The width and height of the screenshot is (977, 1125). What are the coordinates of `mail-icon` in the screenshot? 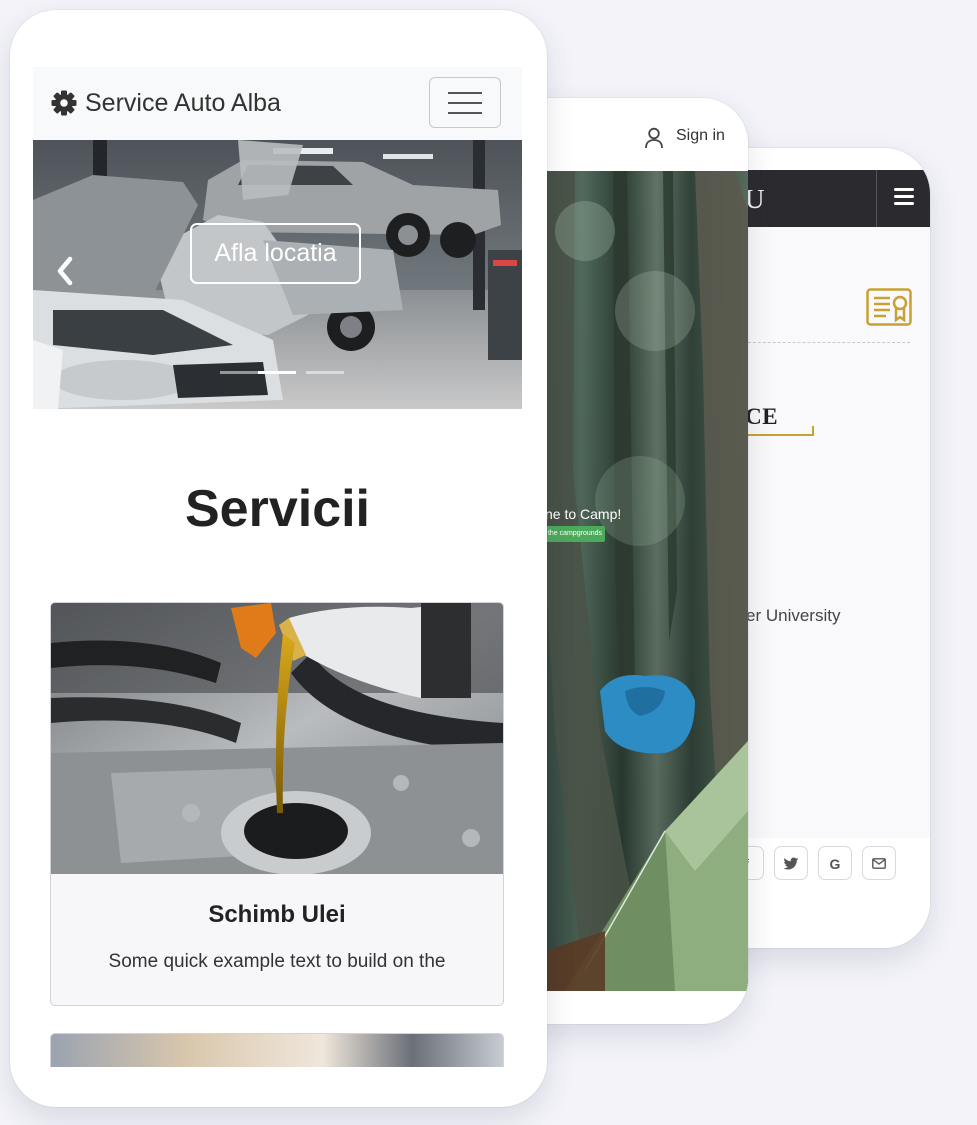 It's located at (879, 863).